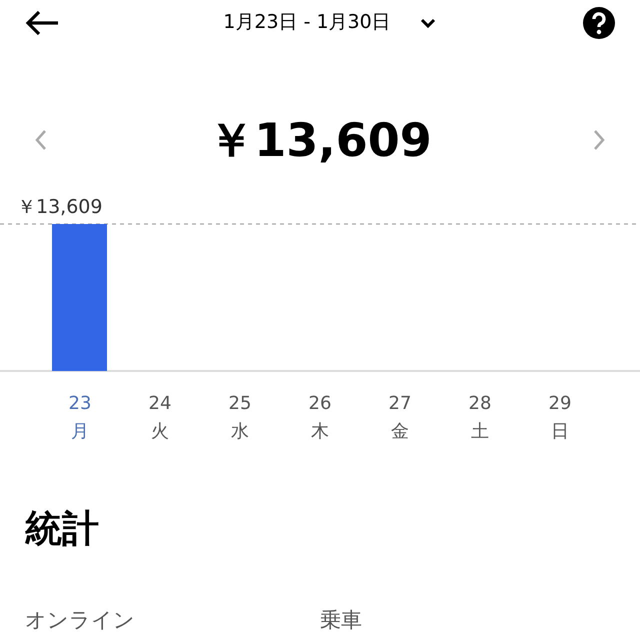  I want to click on stat-label: 乗車, so click(341, 620).